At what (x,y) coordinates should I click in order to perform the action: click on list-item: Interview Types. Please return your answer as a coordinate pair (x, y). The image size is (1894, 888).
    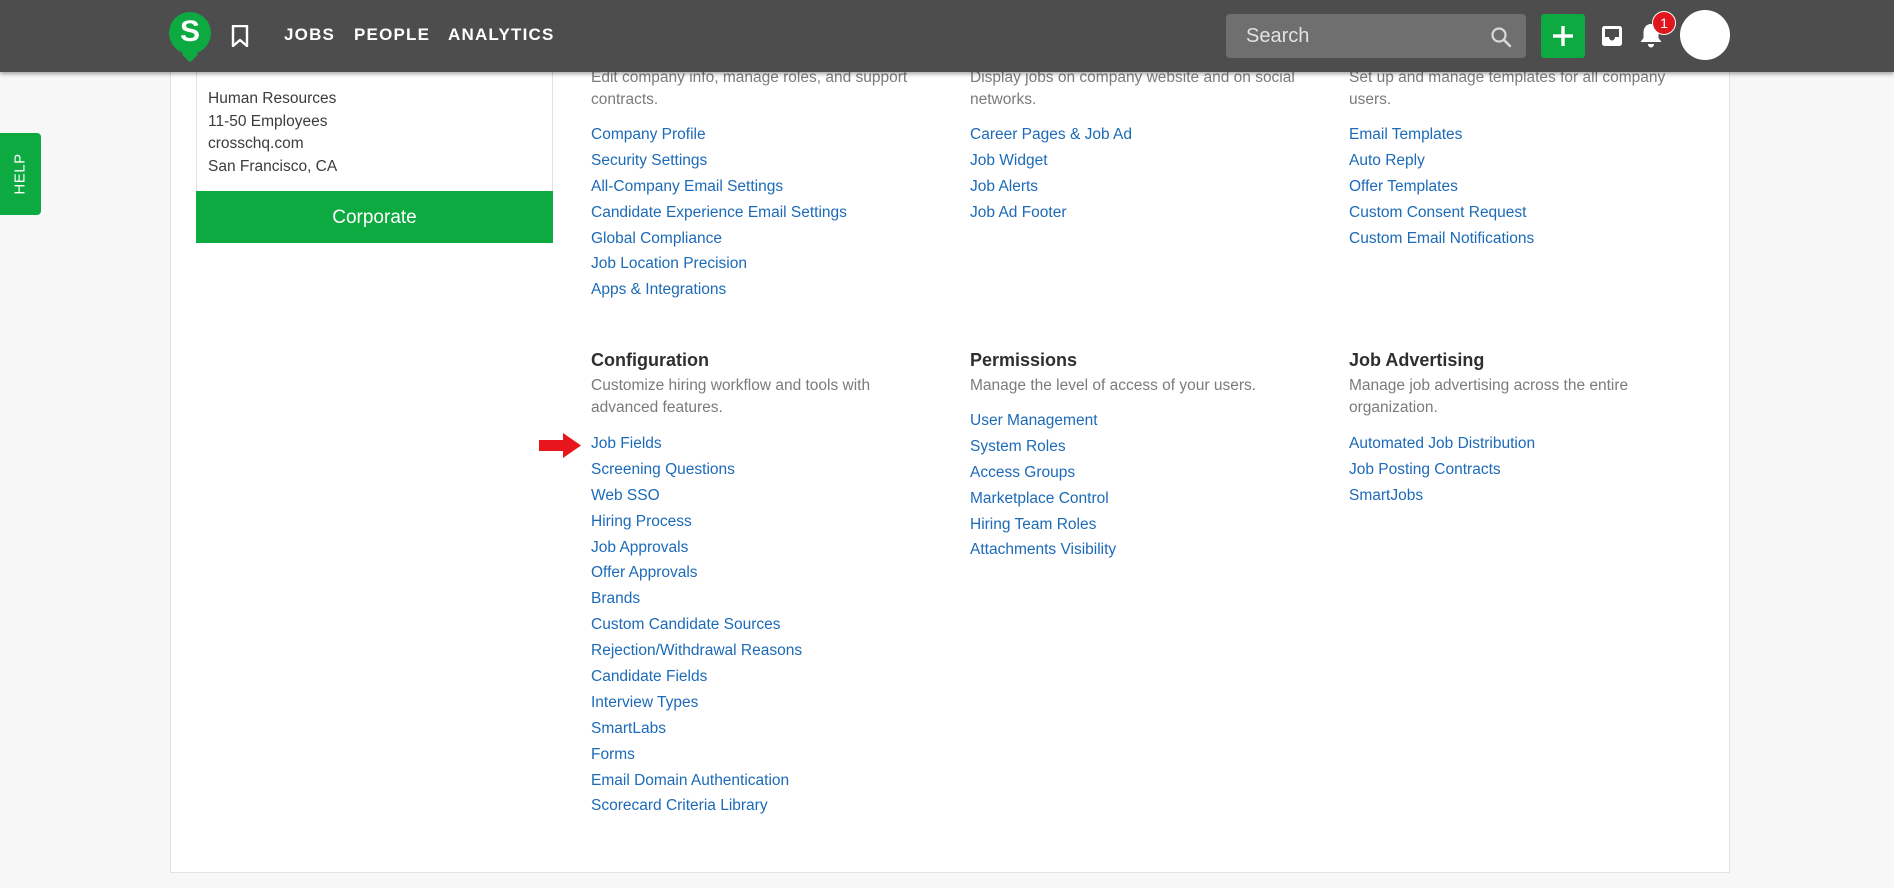
    Looking at the image, I should click on (696, 705).